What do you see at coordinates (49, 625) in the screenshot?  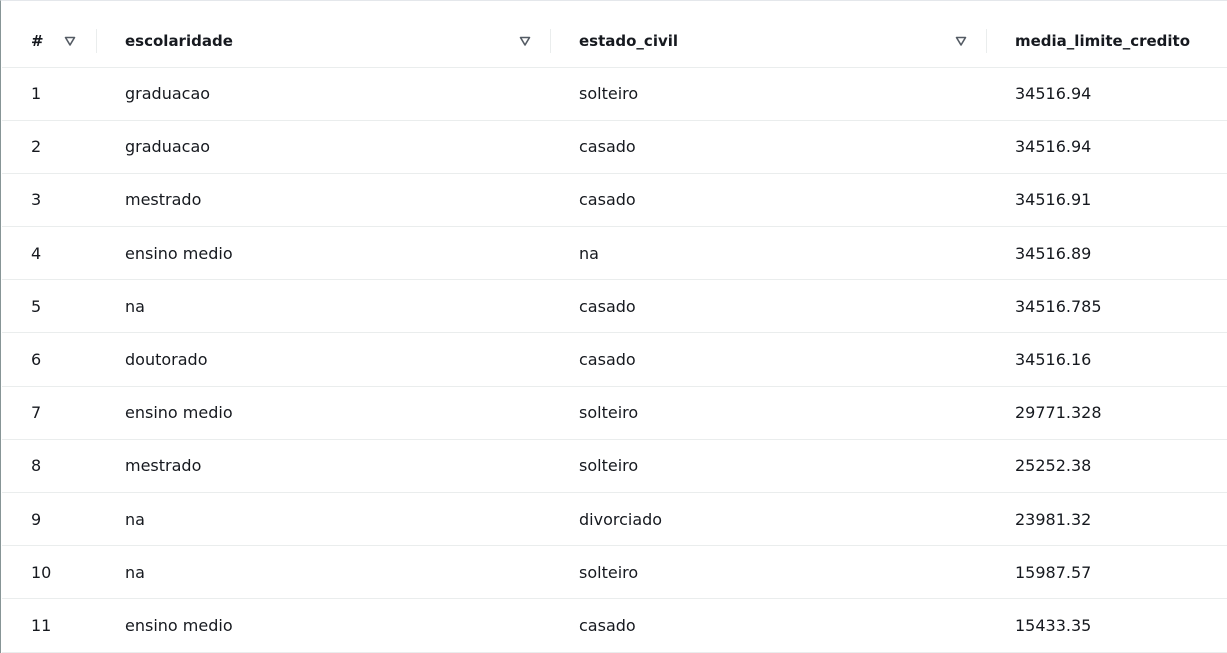 I see `cell-row-number: 11` at bounding box center [49, 625].